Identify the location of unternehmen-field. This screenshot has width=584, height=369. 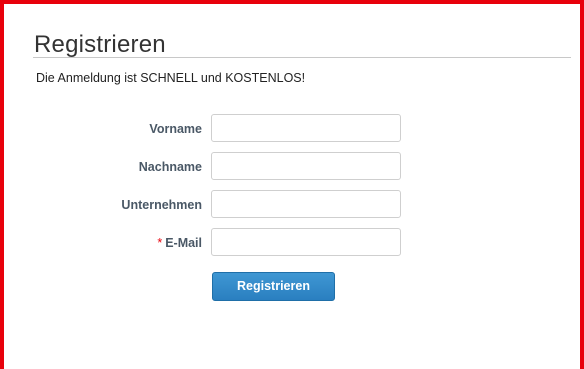
(306, 204).